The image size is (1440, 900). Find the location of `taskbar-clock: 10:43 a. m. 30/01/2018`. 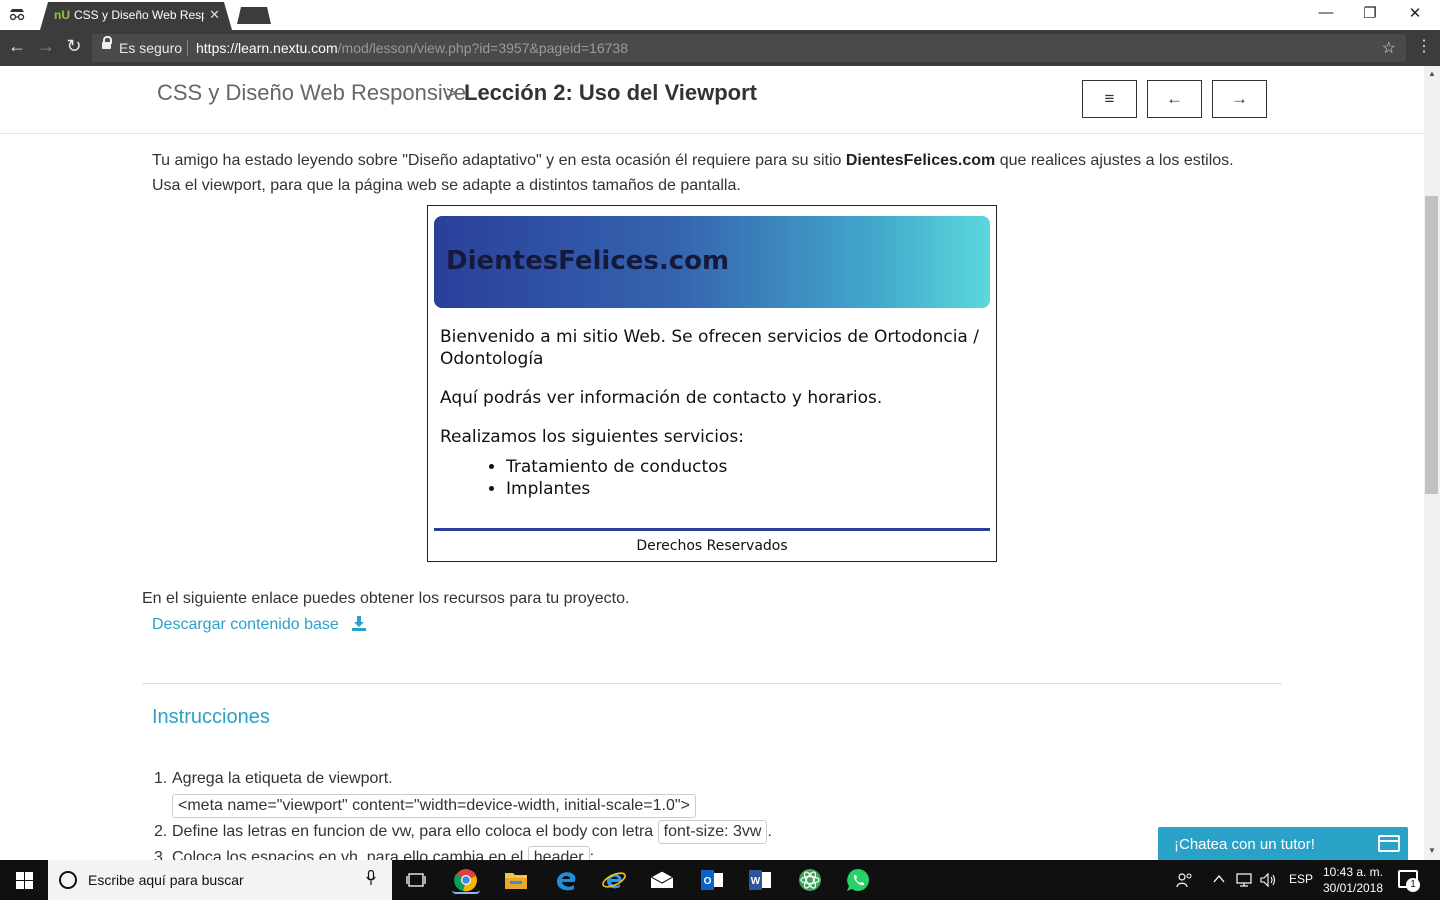

taskbar-clock: 10:43 a. m. 30/01/2018 is located at coordinates (1353, 880).